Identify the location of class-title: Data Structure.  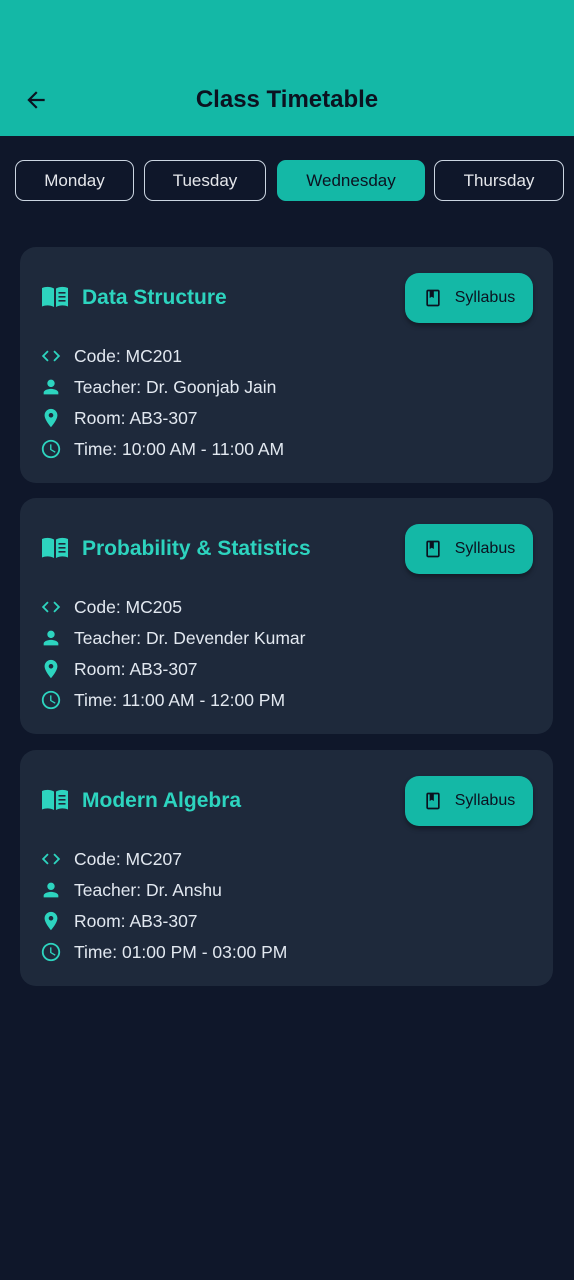
(154, 297).